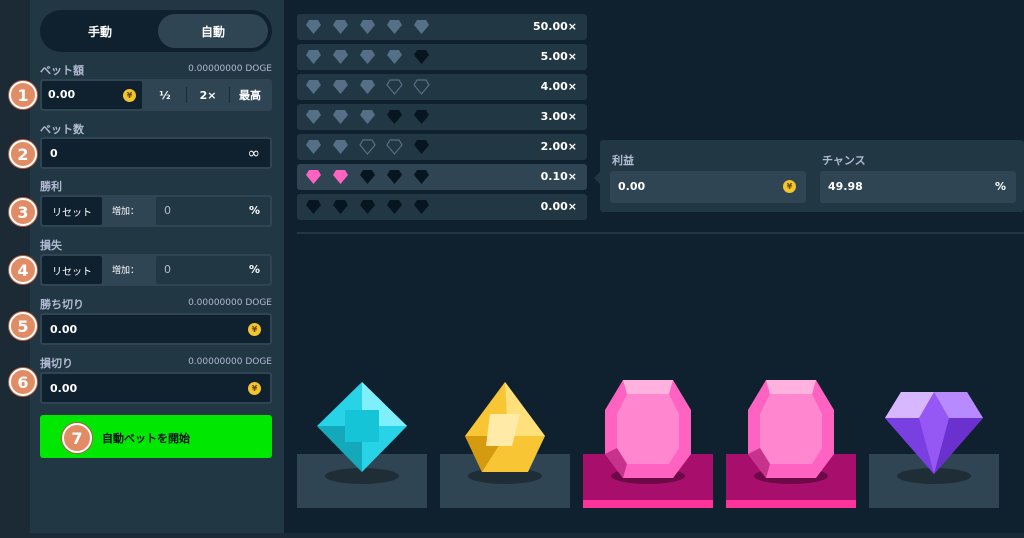 This screenshot has width=1024, height=538. I want to click on payout-multiplier: 2.00×, so click(558, 146).